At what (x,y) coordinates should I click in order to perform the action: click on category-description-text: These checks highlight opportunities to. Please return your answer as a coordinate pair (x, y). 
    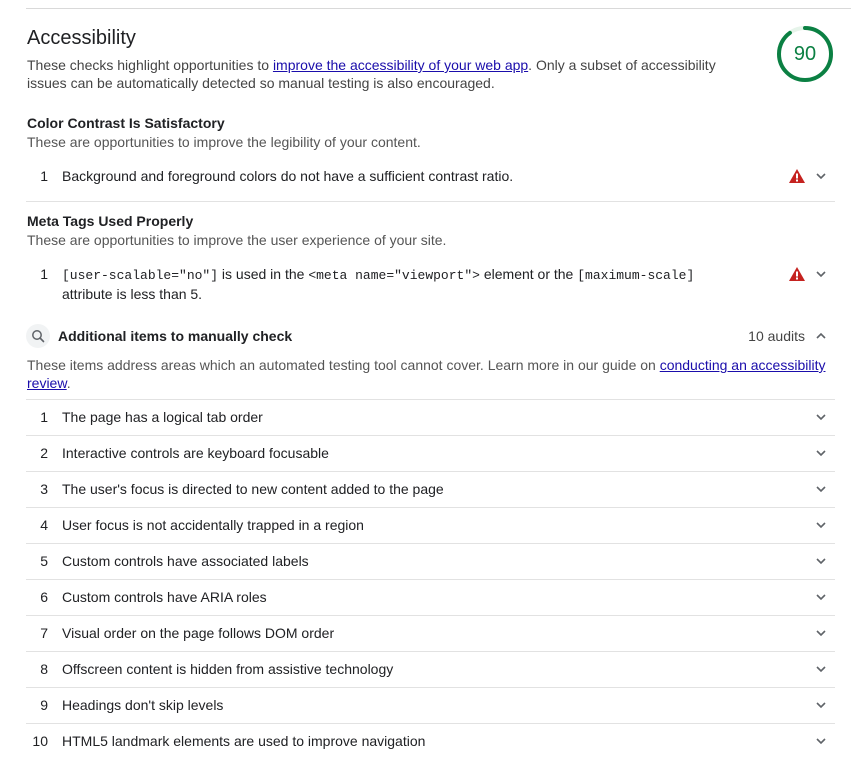
    Looking at the image, I should click on (150, 65).